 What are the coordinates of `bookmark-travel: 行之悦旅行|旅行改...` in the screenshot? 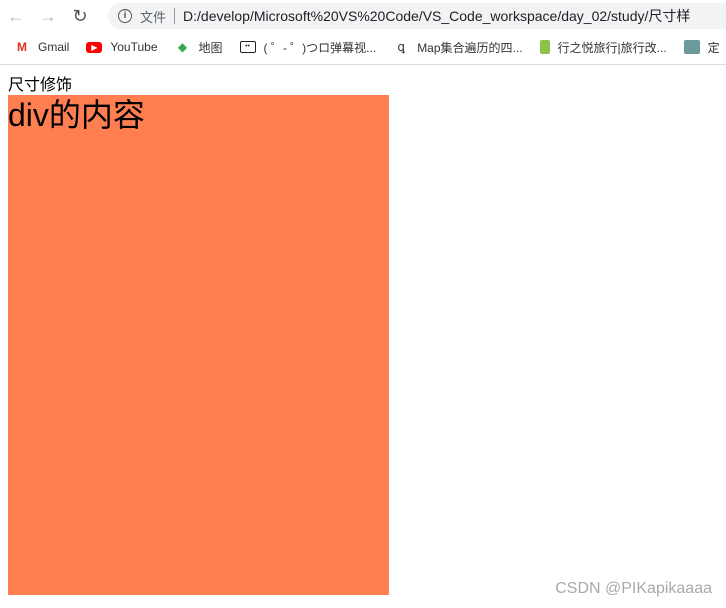 It's located at (603, 47).